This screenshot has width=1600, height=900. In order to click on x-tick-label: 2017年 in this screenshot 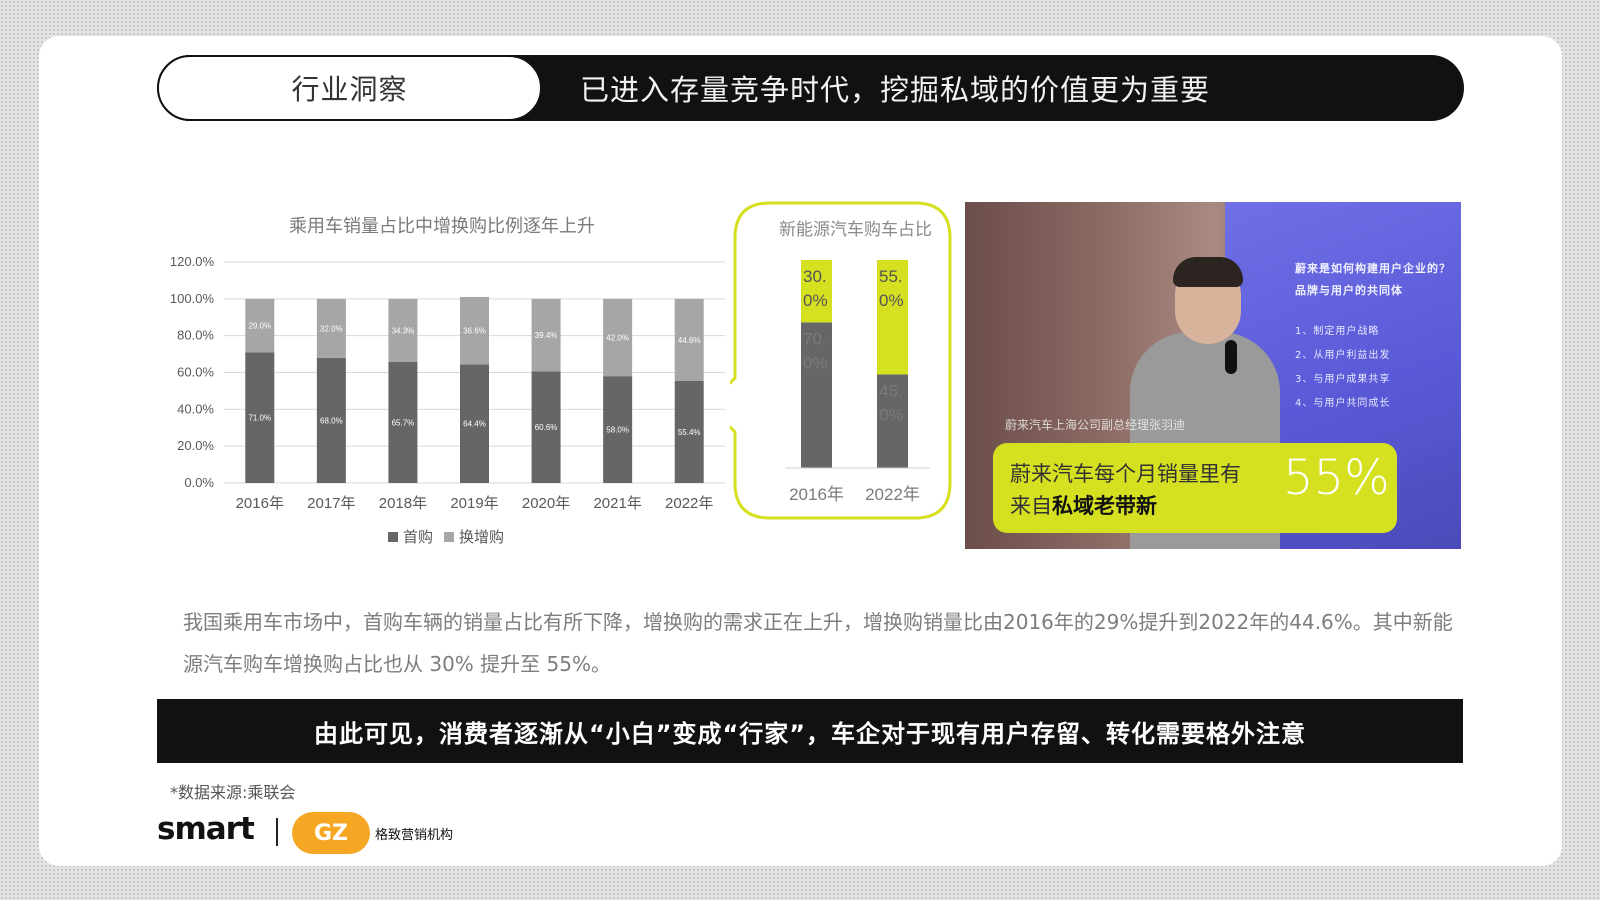, I will do `click(331, 503)`.